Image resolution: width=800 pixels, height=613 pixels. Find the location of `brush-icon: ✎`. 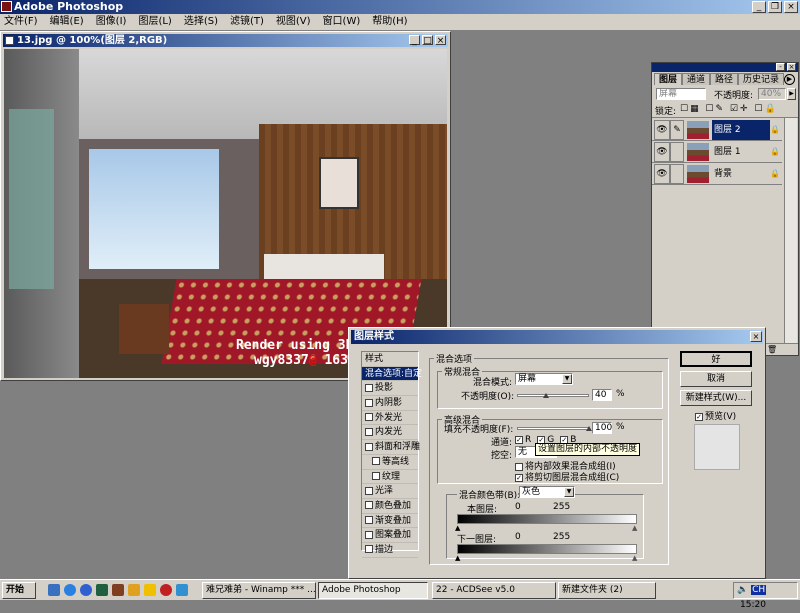

brush-icon: ✎ is located at coordinates (677, 129).